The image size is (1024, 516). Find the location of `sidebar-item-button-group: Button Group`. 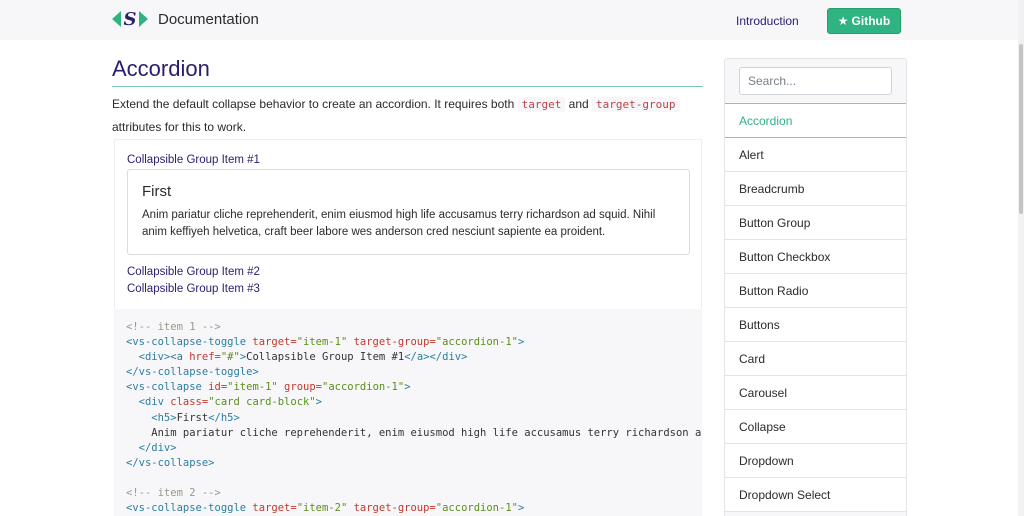

sidebar-item-button-group: Button Group is located at coordinates (815, 222).